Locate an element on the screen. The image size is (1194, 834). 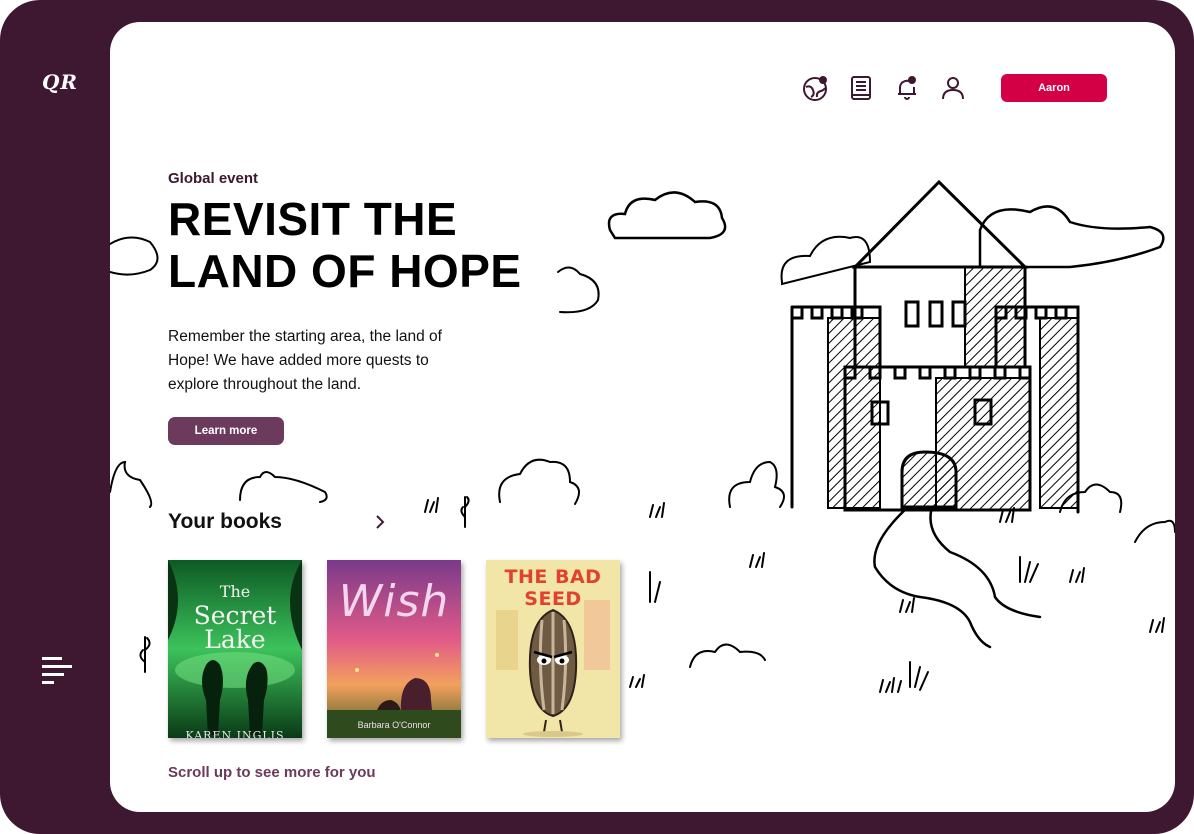
book-cover-bad-seed: THE BAD SEED is located at coordinates (553, 649).